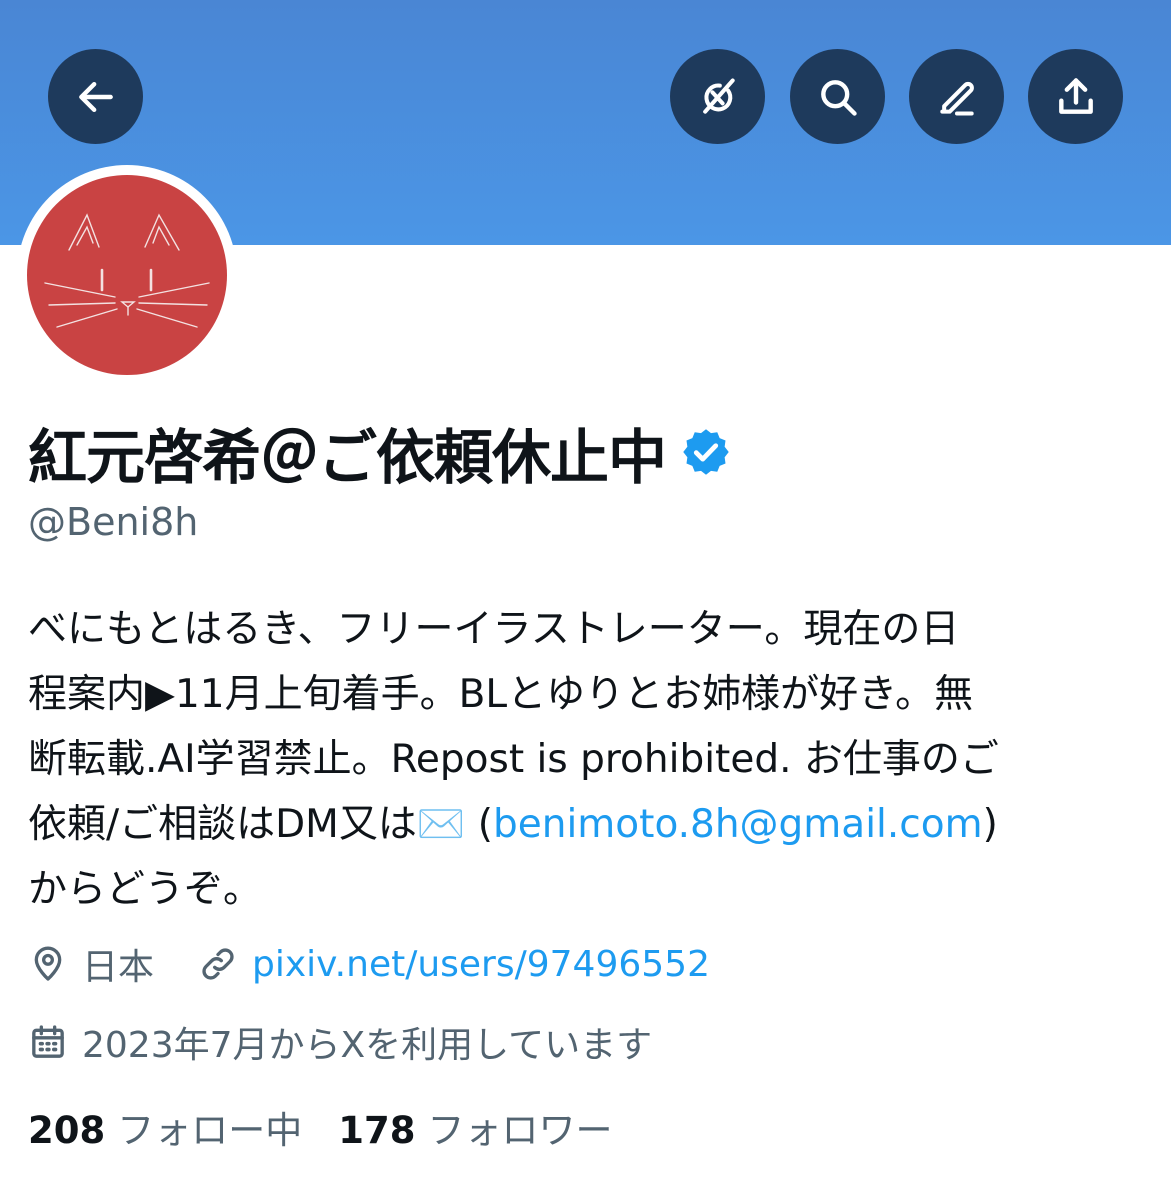 The height and width of the screenshot is (1200, 1171). Describe the element at coordinates (706, 452) in the screenshot. I see `verified-badge-icon` at that location.